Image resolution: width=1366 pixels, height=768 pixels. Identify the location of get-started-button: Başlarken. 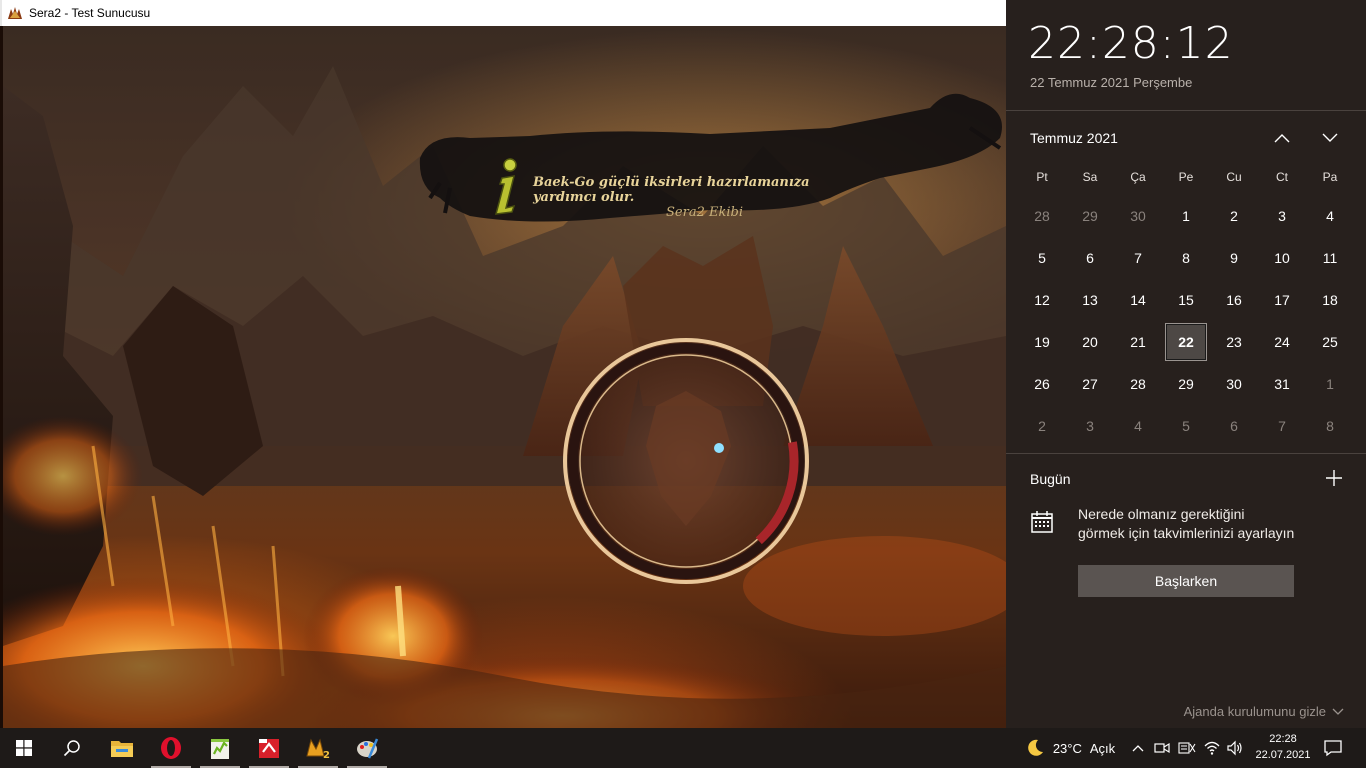
(1186, 581).